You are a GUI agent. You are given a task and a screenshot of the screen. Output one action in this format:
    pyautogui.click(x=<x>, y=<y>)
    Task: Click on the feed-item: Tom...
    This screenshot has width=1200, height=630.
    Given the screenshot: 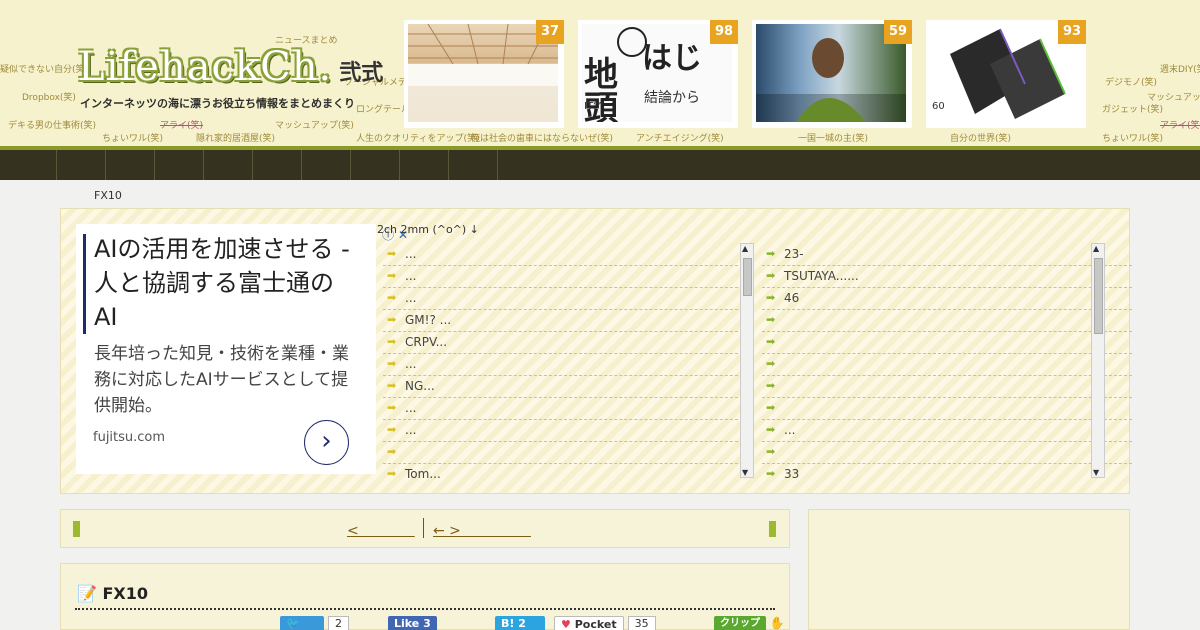 What is the action you would take?
    pyautogui.click(x=568, y=471)
    